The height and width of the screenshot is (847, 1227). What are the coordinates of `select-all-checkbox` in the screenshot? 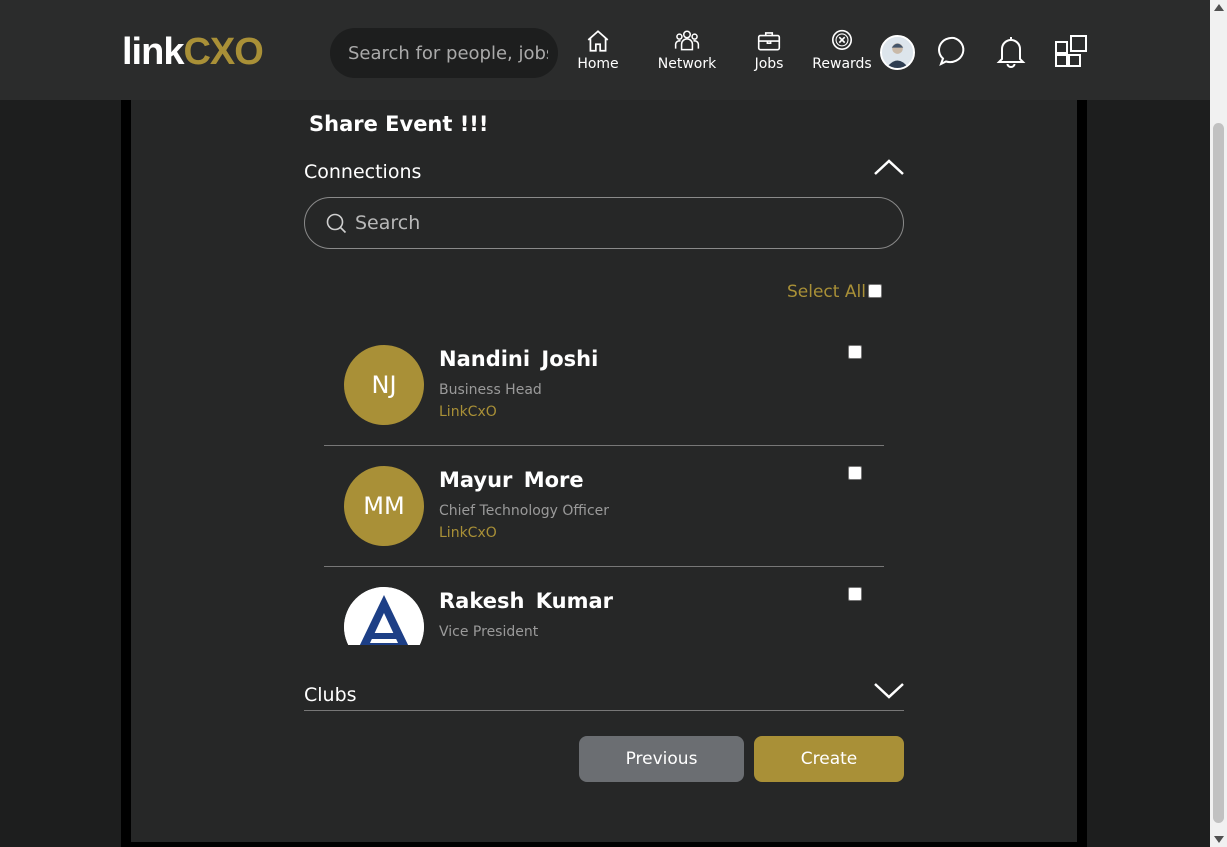 It's located at (875, 291).